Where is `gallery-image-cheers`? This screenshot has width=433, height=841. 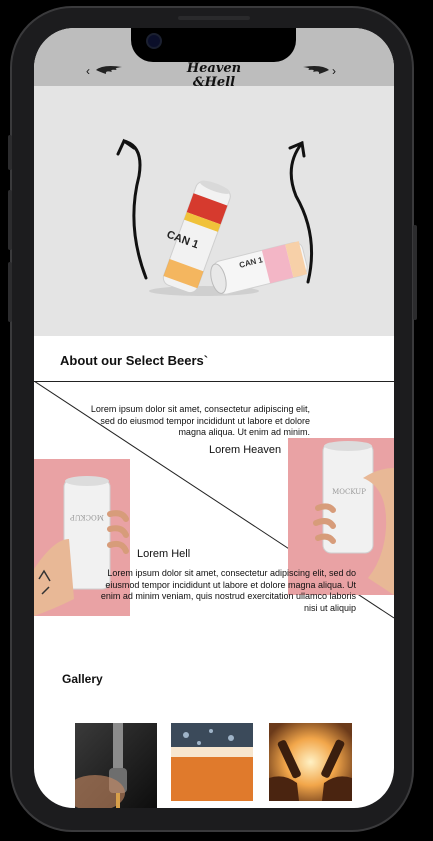 gallery-image-cheers is located at coordinates (310, 762).